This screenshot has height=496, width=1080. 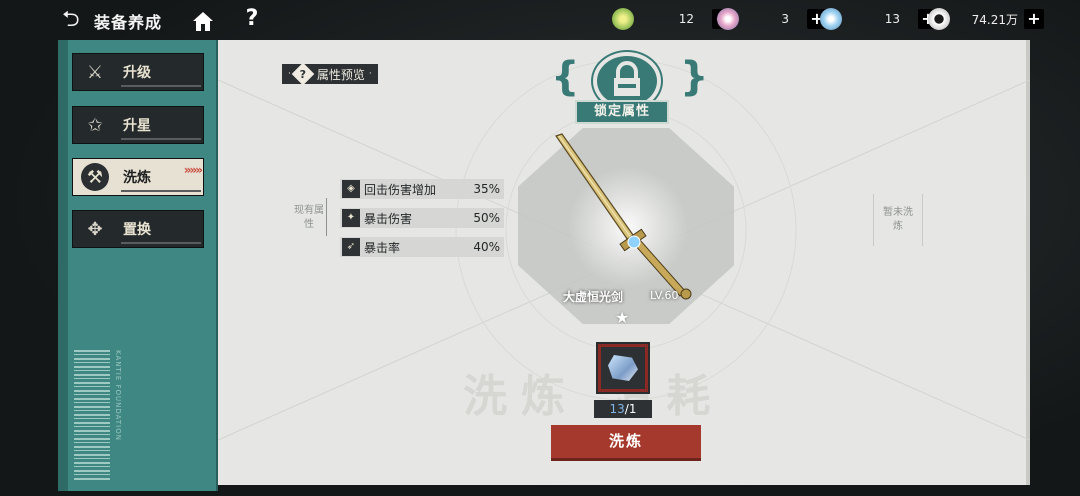 What do you see at coordinates (565, 77) in the screenshot?
I see `left-brace-decoration: {` at bounding box center [565, 77].